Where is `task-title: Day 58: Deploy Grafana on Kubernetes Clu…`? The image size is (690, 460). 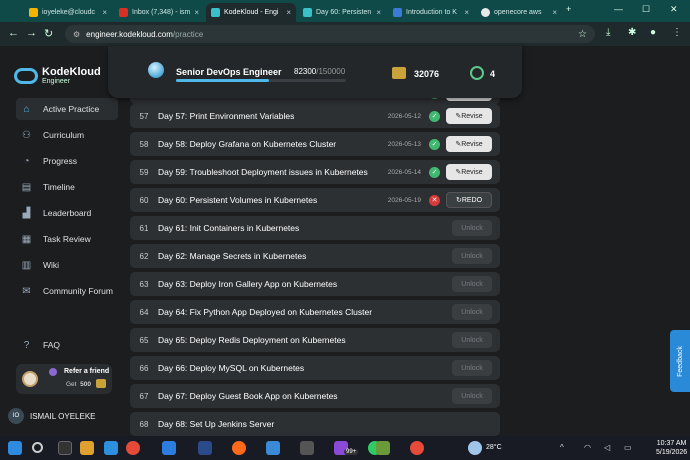
task-title: Day 58: Deploy Grafana on Kubernetes Clu… is located at coordinates (273, 144).